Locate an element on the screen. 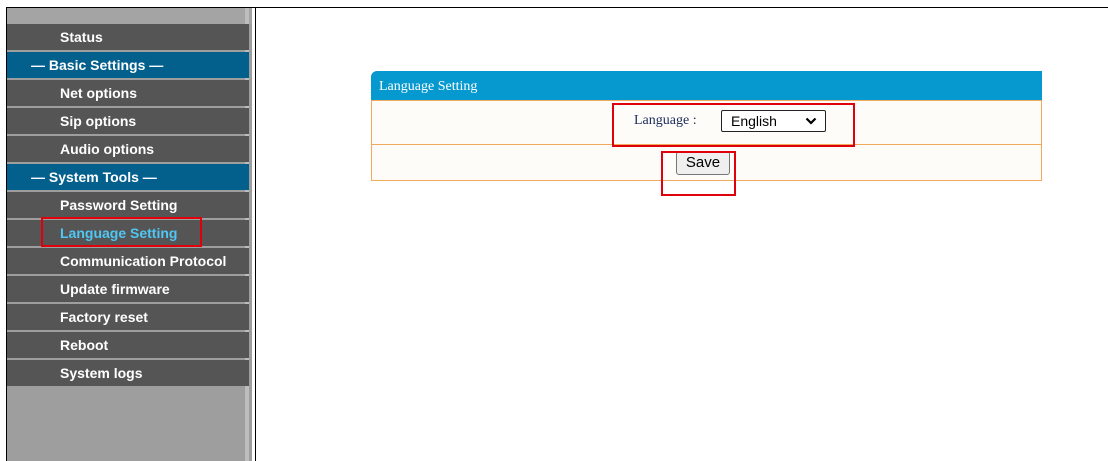  sidebar-item-communication-protocol: Communication Protocol is located at coordinates (128, 261).